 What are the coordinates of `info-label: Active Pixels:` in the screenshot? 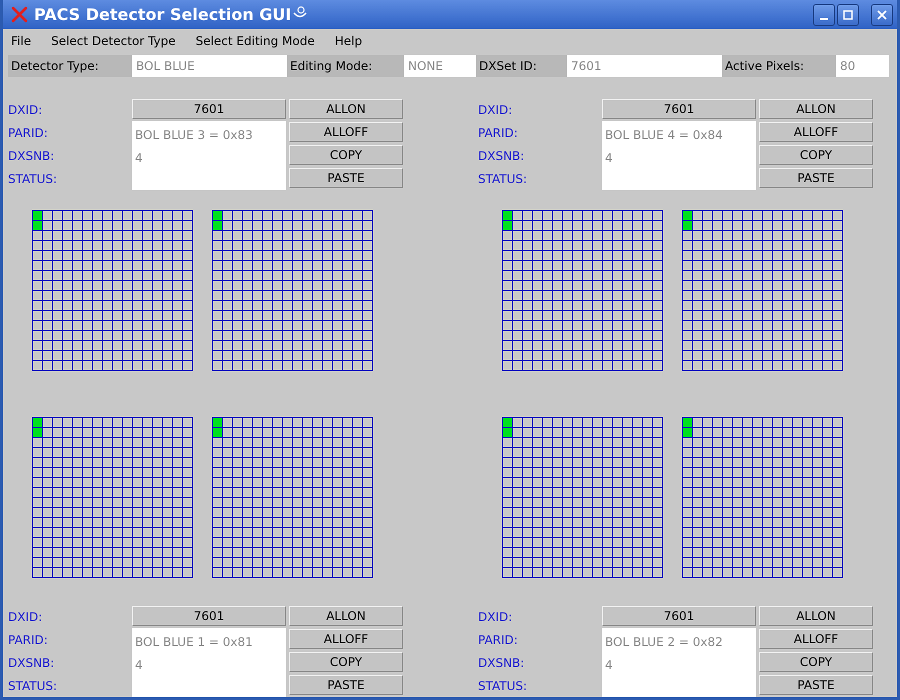 It's located at (779, 66).